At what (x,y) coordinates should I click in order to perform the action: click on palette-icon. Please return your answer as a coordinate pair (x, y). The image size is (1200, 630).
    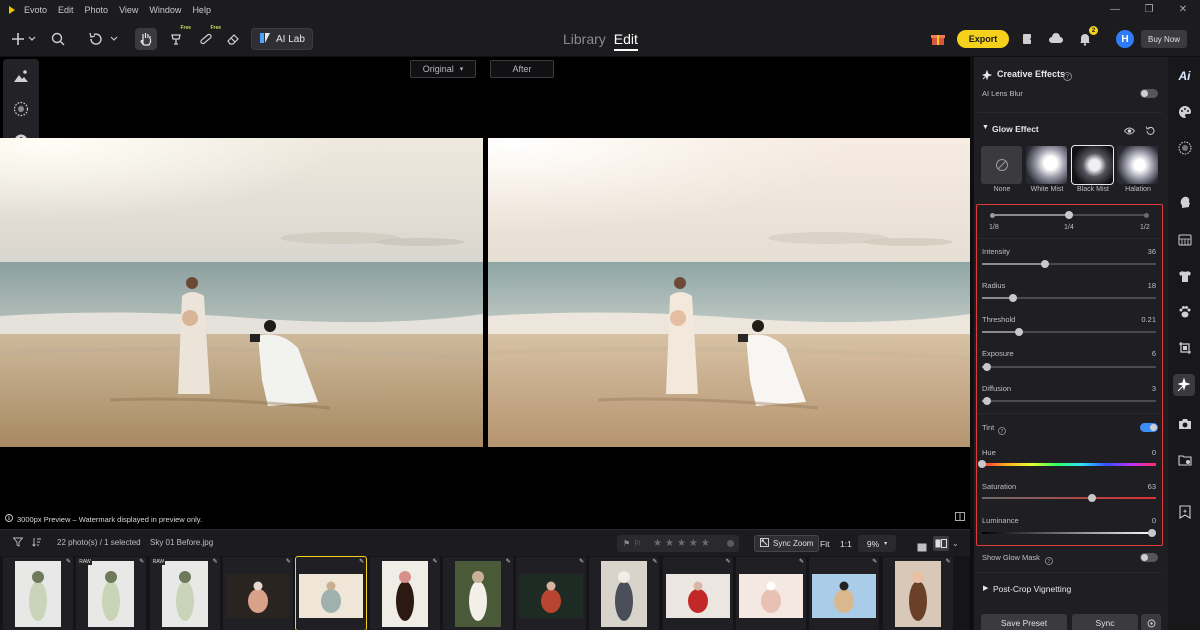
    Looking at the image, I should click on (1184, 111).